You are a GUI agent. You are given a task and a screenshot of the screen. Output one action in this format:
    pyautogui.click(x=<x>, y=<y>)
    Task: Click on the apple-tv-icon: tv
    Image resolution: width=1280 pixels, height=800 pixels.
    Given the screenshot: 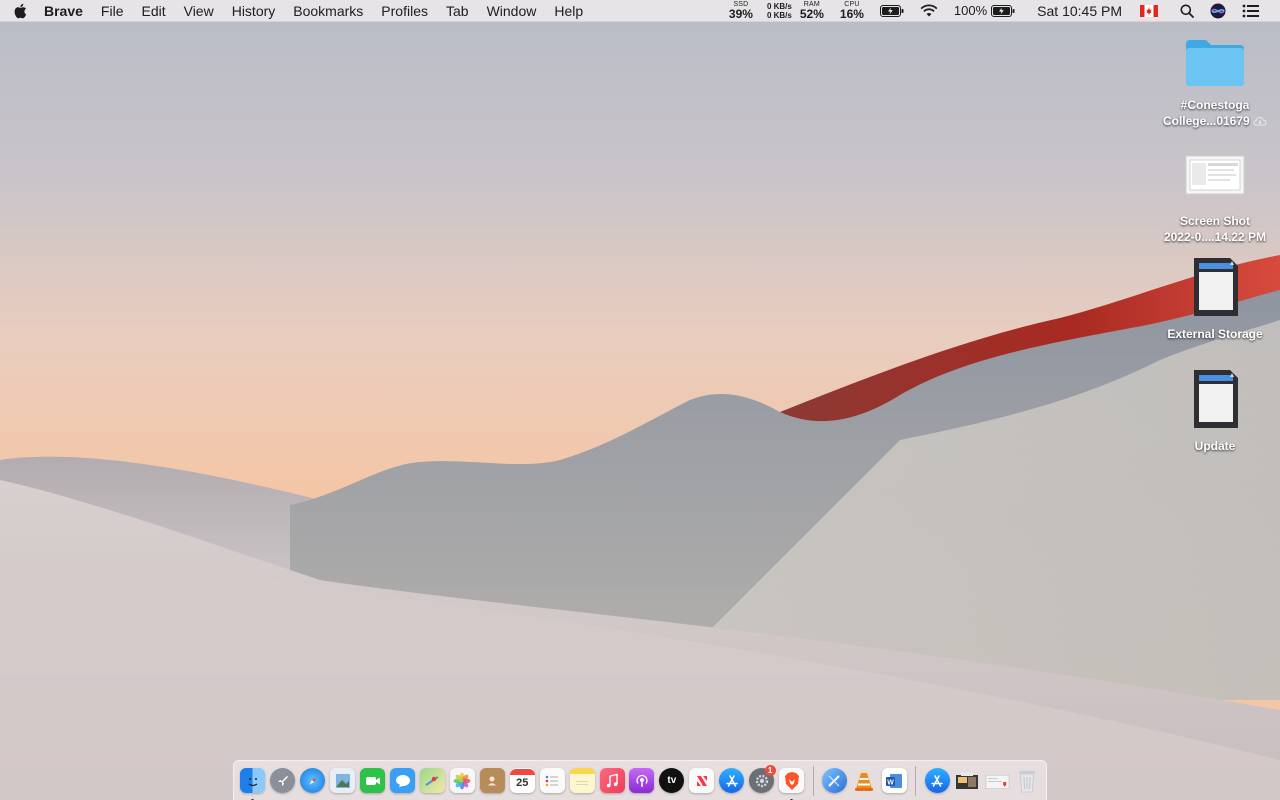 What is the action you would take?
    pyautogui.click(x=672, y=780)
    